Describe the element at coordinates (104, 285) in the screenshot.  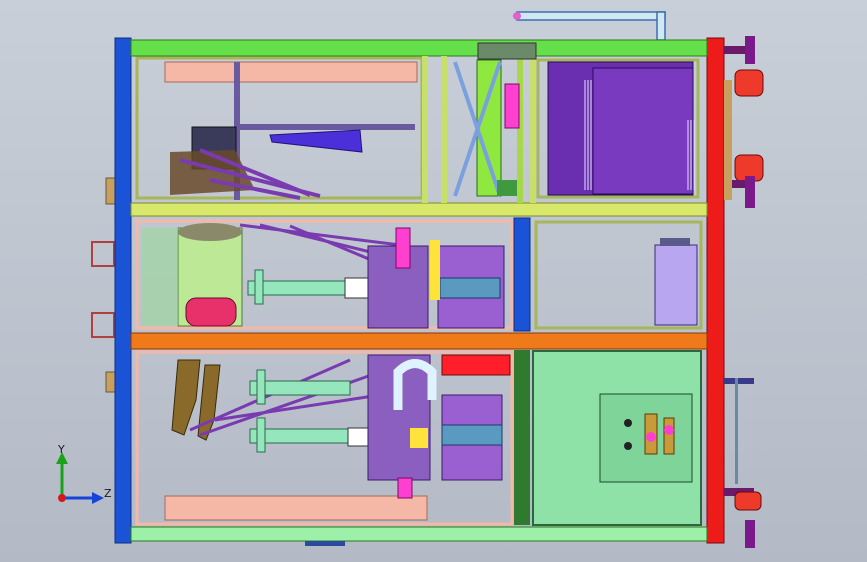
I see `left-handles` at that location.